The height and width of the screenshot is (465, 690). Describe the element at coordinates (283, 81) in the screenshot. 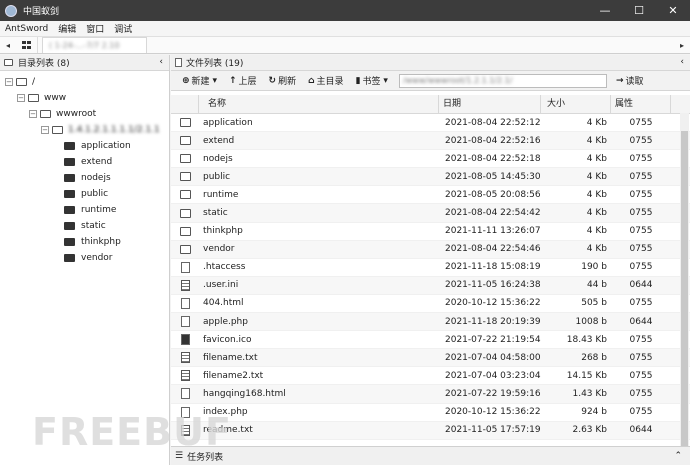

I see `refresh-button: ↻ 刷新` at that location.